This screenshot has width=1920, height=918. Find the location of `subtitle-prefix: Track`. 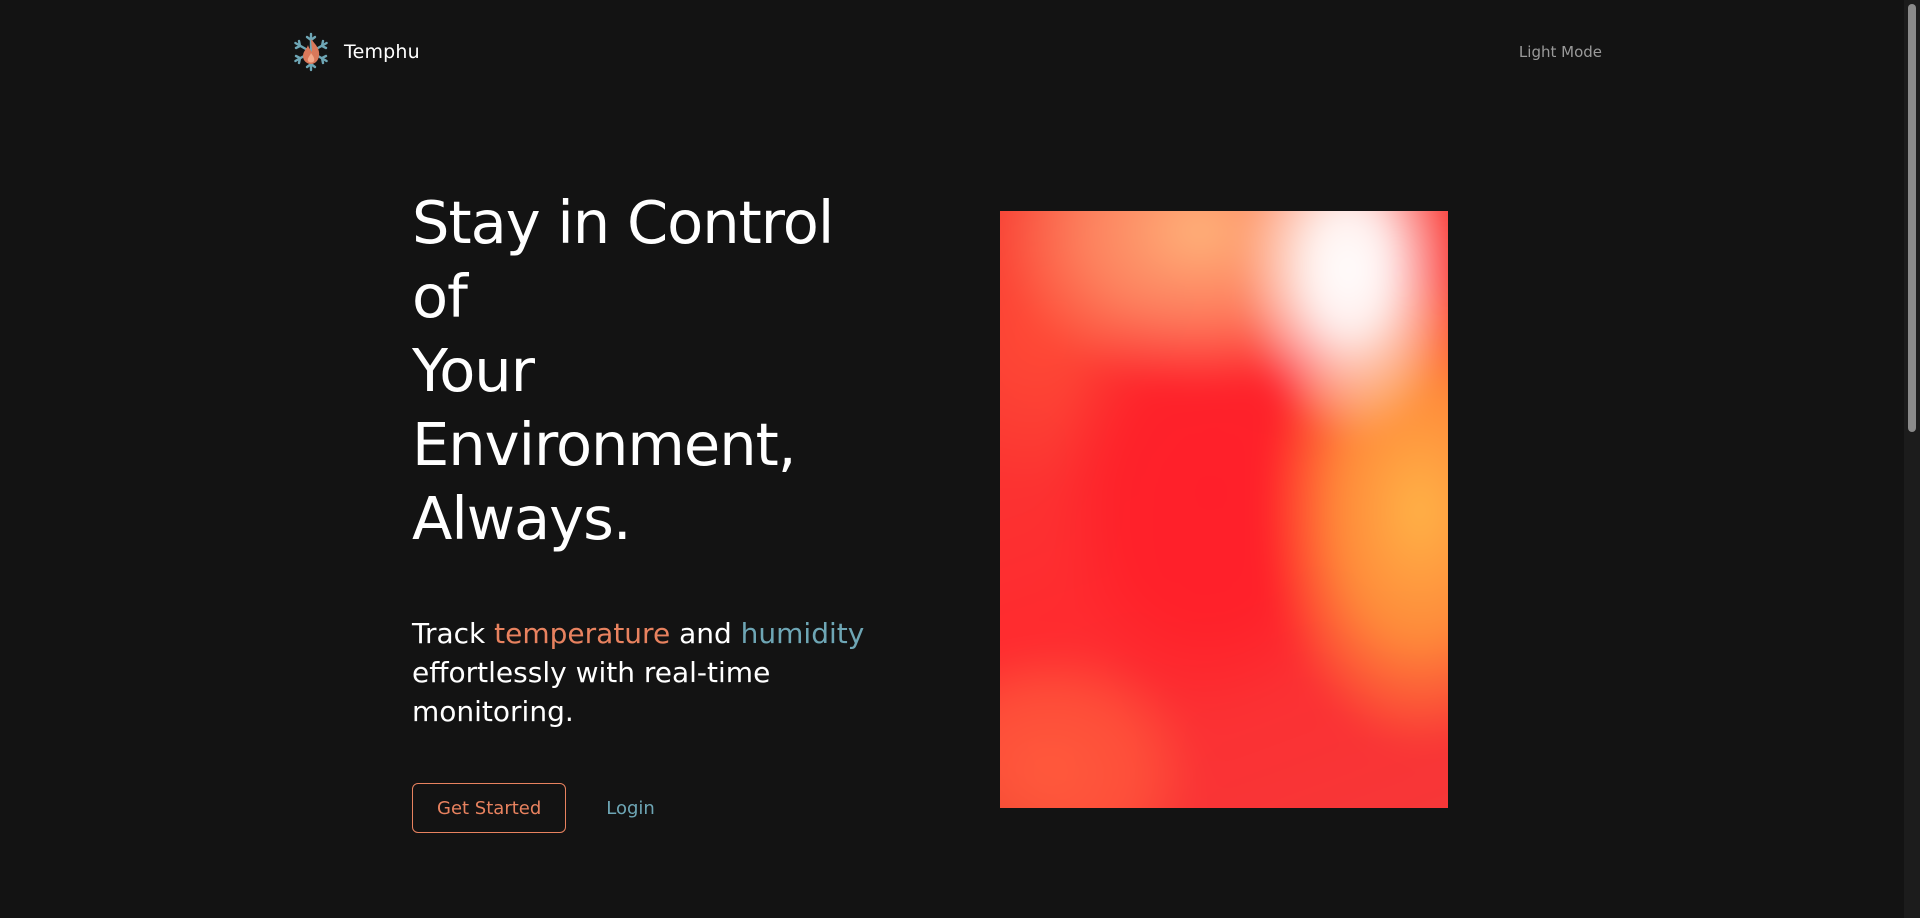

subtitle-prefix: Track is located at coordinates (453, 633).